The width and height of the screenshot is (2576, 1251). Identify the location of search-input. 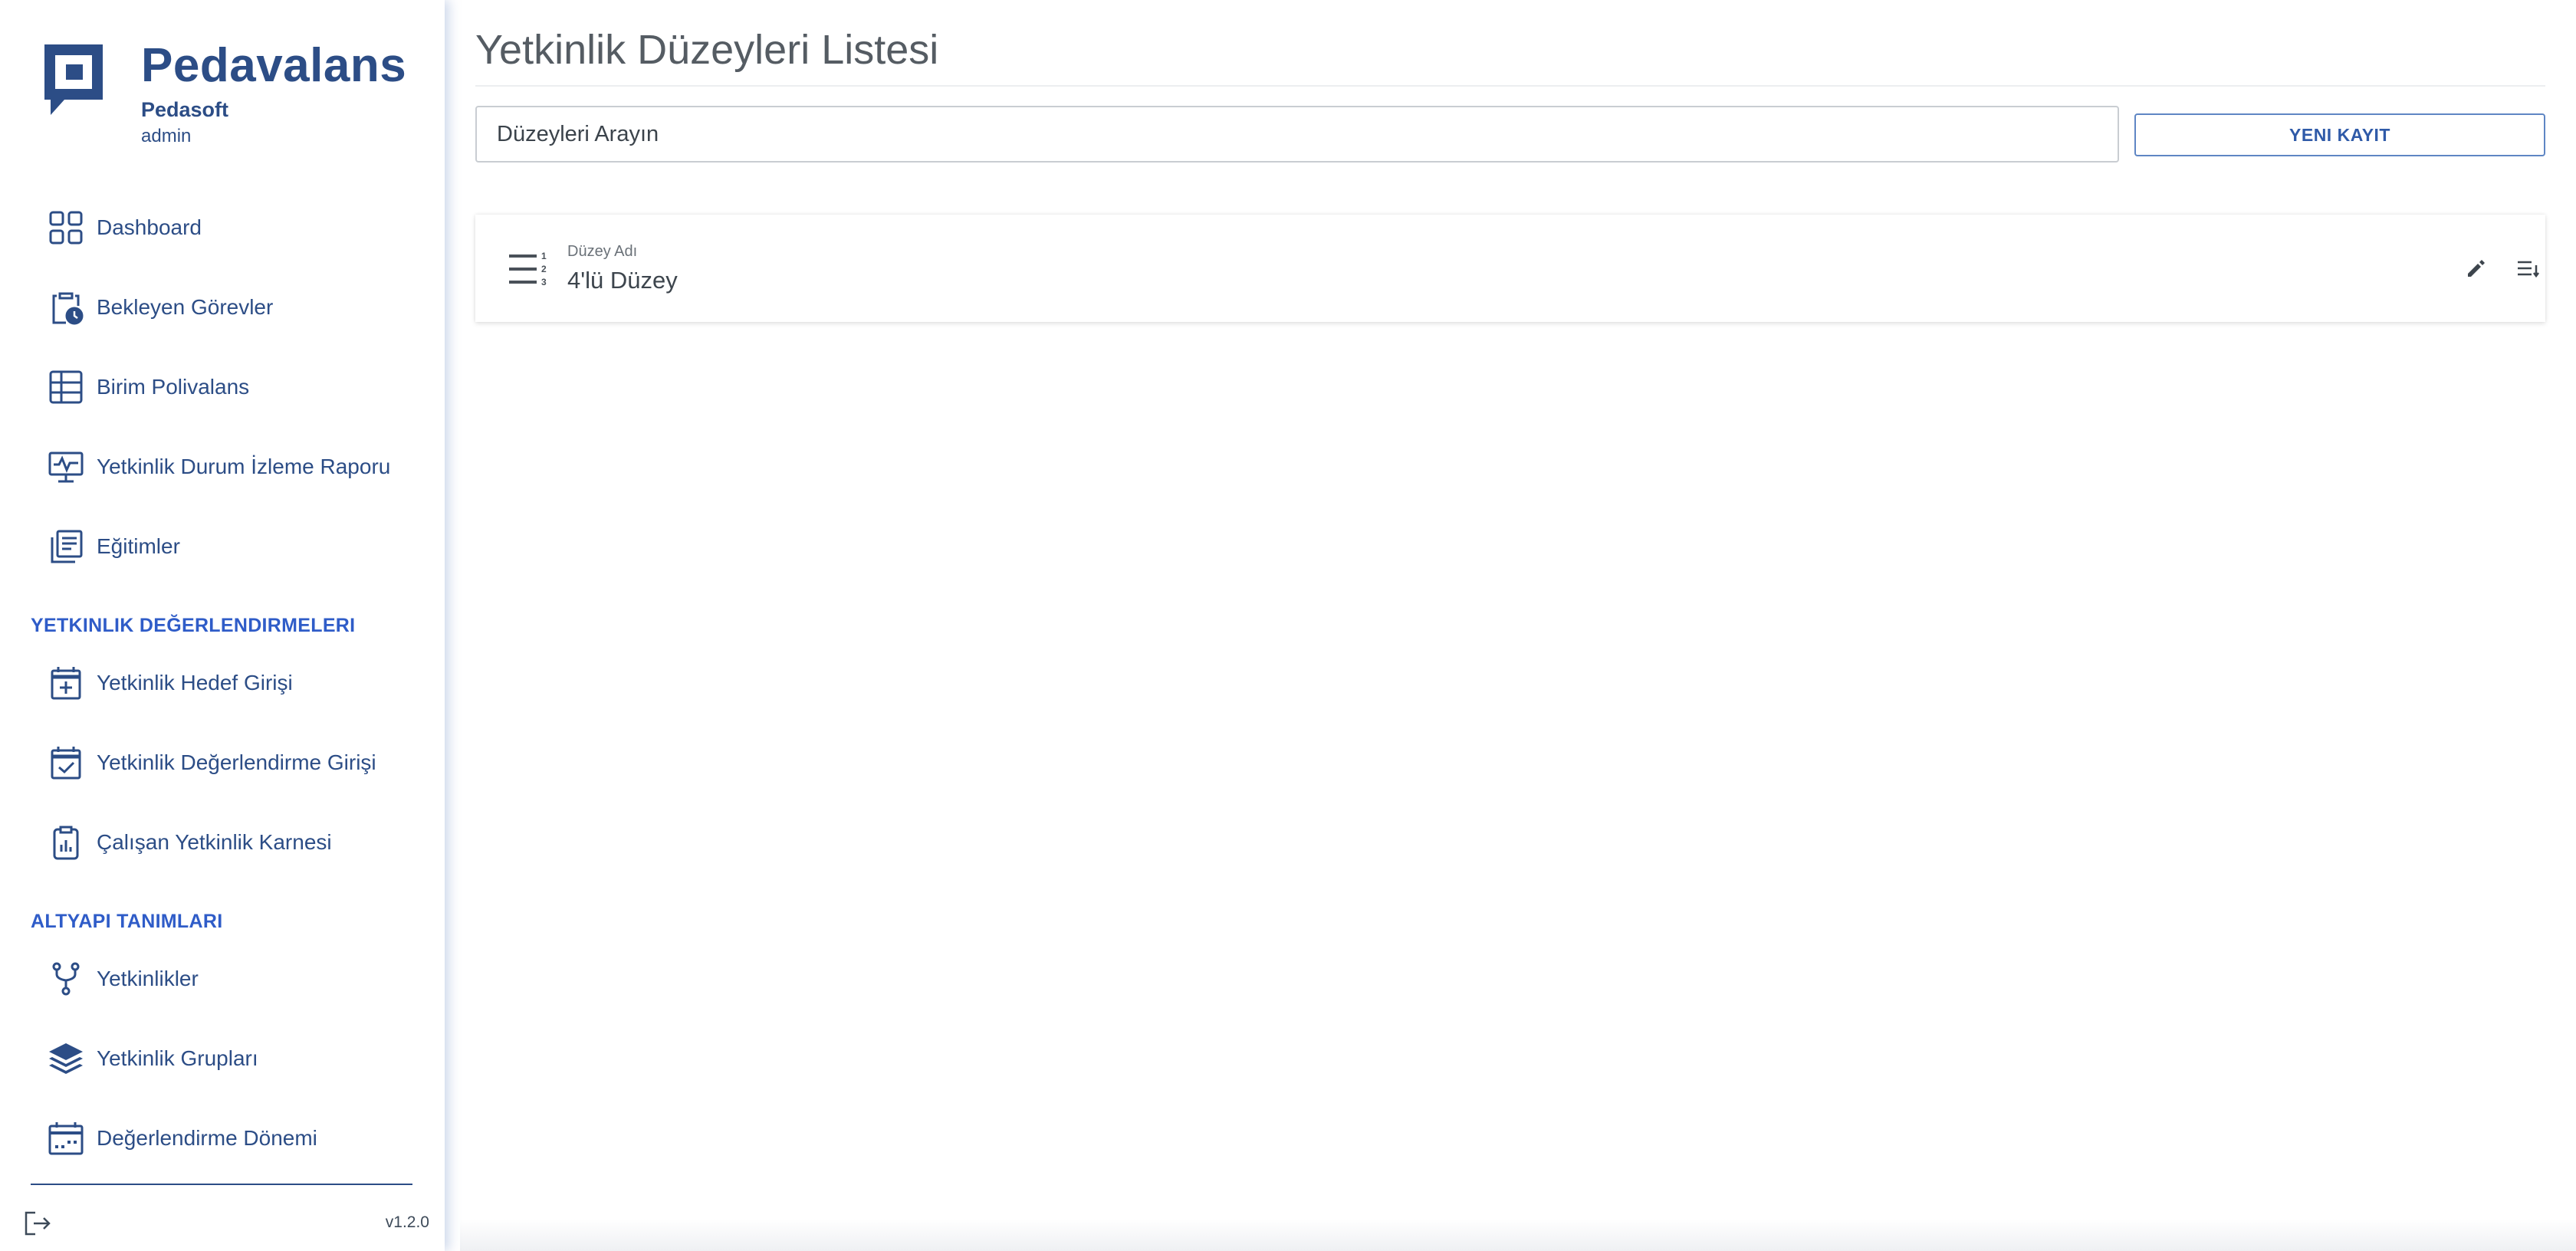
(1297, 134).